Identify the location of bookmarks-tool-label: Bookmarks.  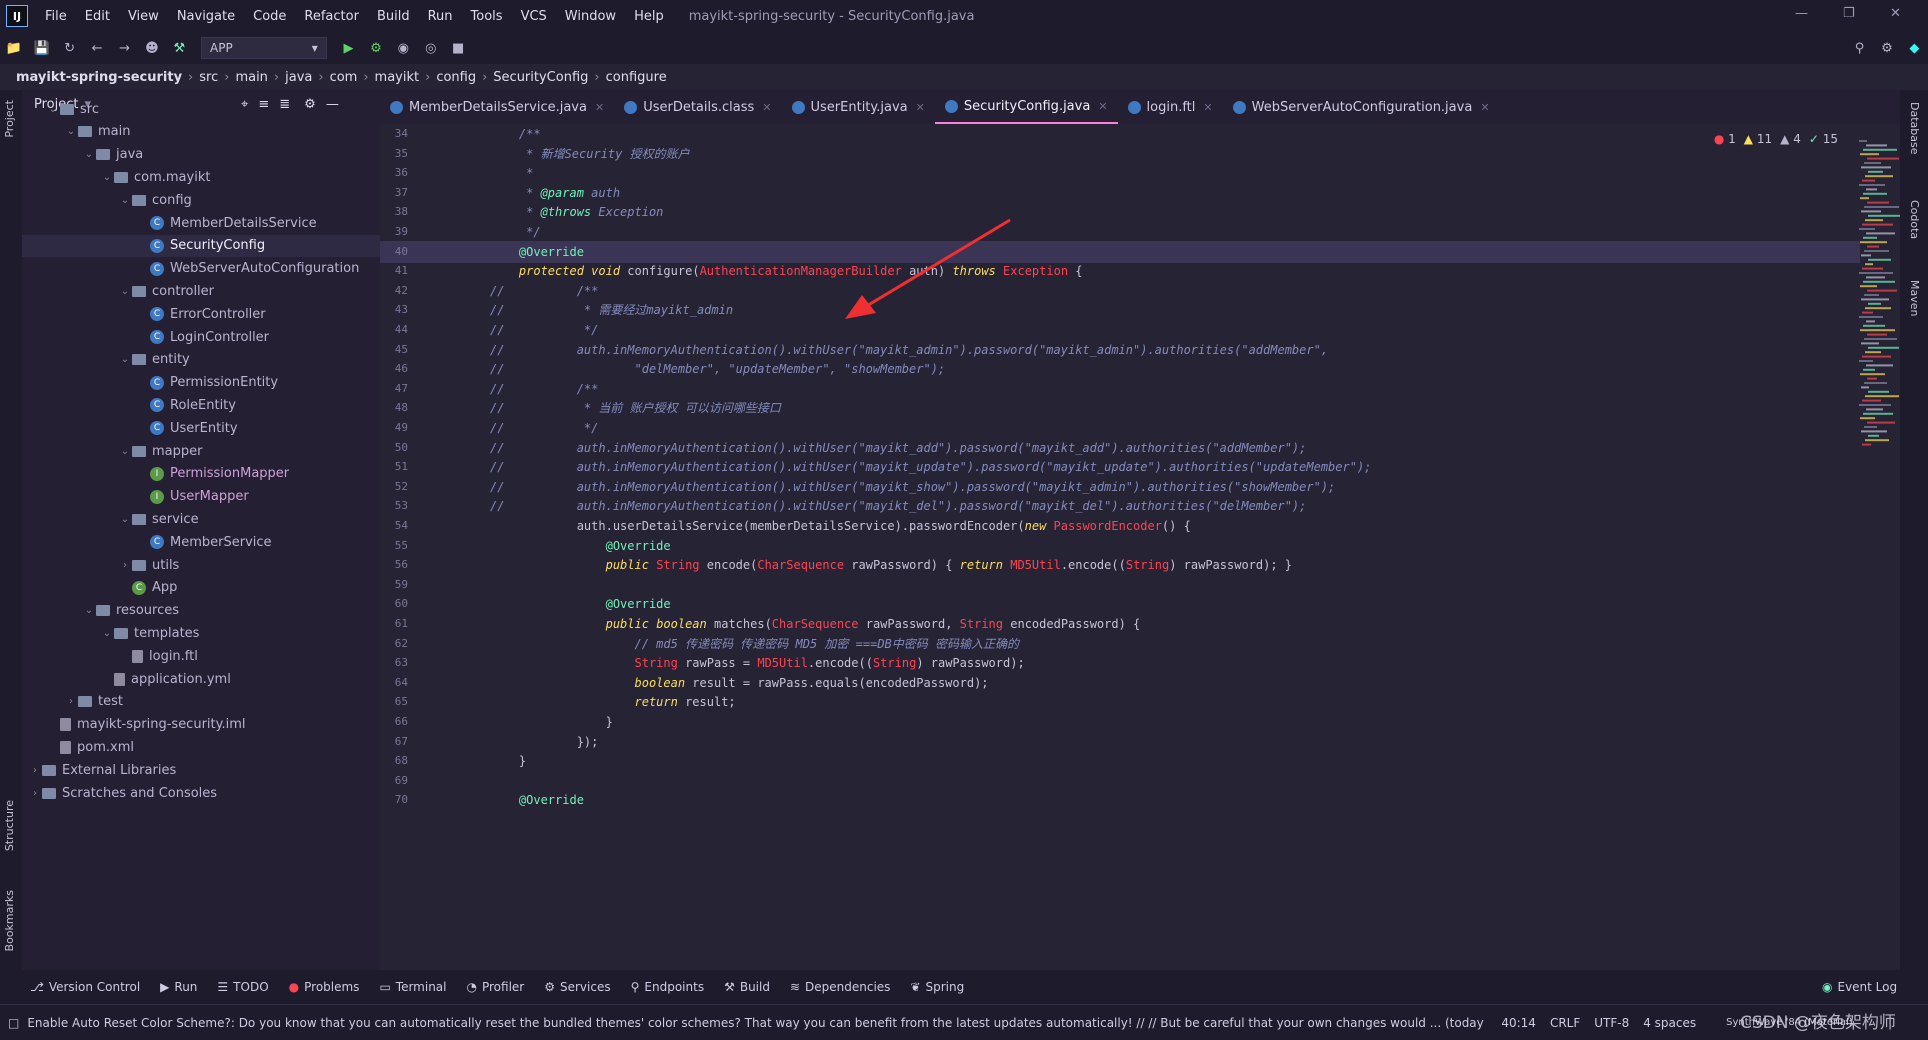
(9, 920).